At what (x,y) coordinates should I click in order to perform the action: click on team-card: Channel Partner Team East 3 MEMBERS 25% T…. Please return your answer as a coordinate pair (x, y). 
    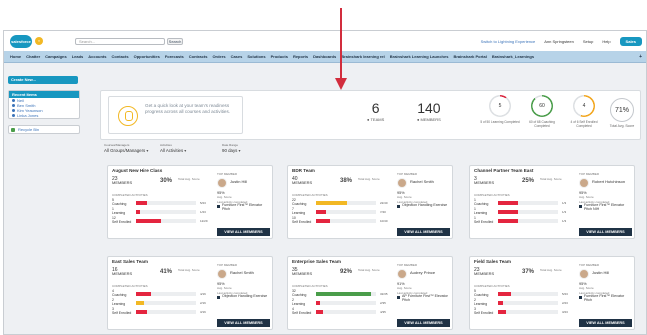
    Looking at the image, I should click on (552, 202).